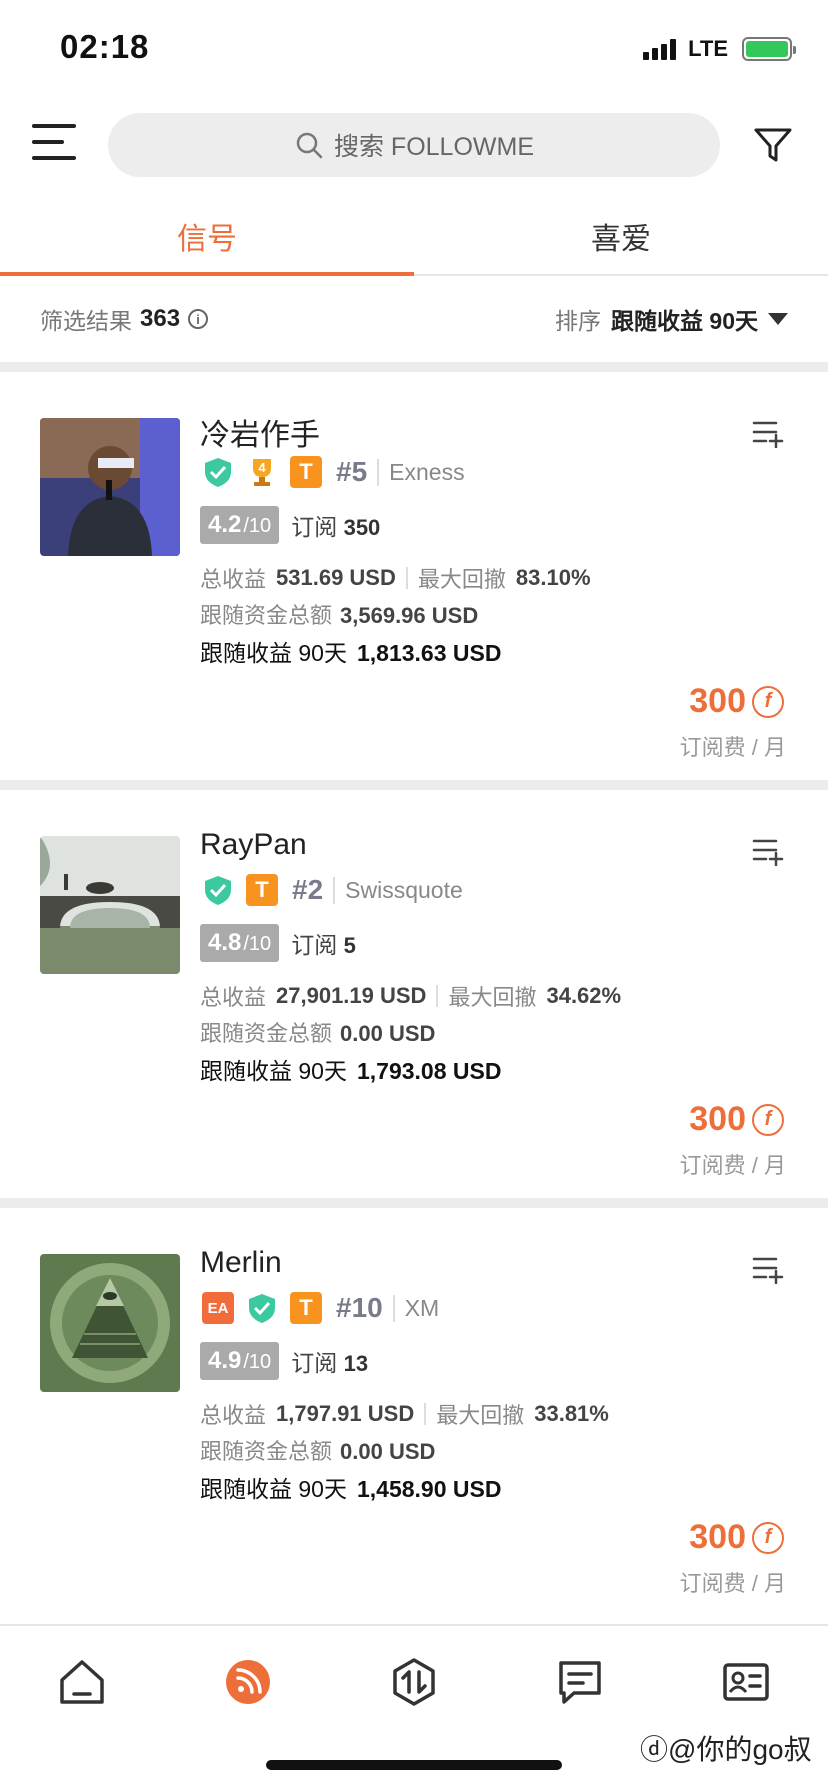 Image resolution: width=828 pixels, height=1792 pixels. Describe the element at coordinates (684, 321) in the screenshot. I see `sort-value: 跟随收益 90天` at that location.